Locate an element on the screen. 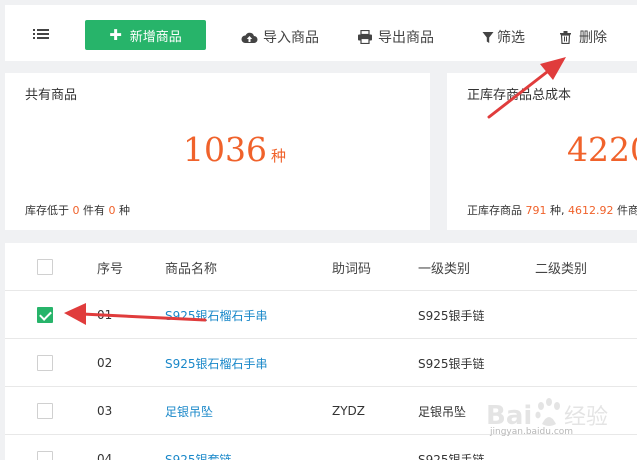 This screenshot has height=460, width=637. printer-icon is located at coordinates (365, 37).